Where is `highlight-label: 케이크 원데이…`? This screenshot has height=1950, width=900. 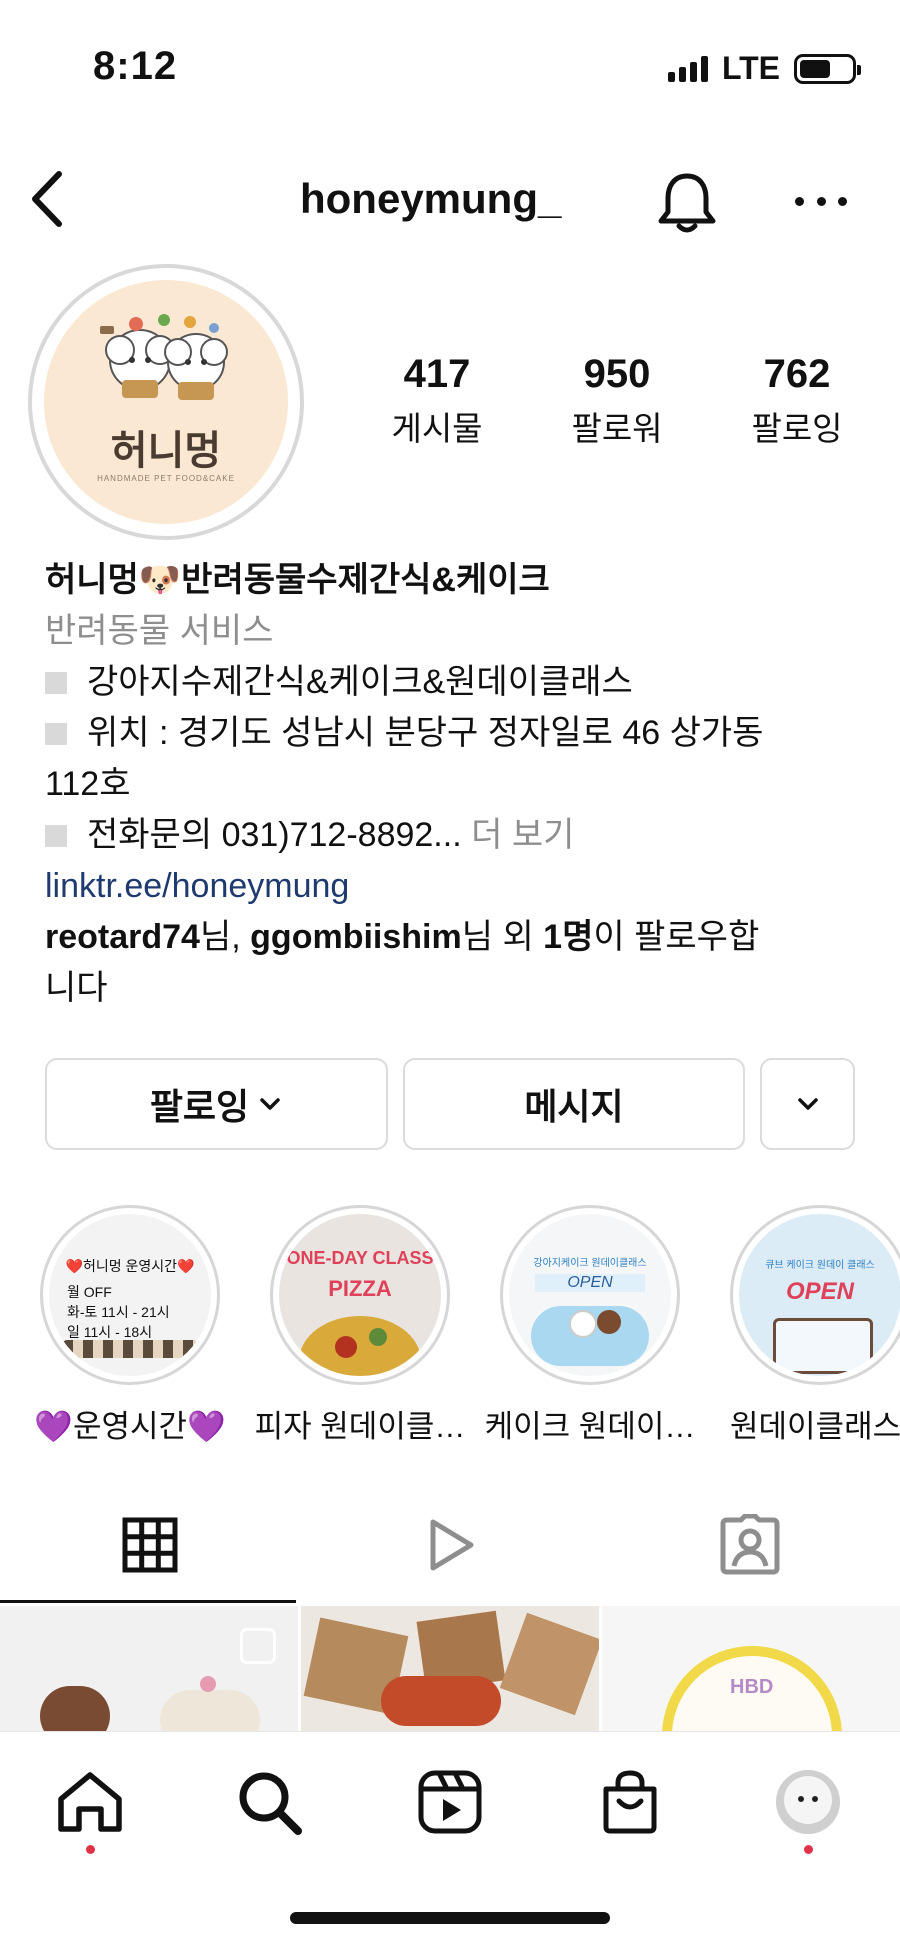
highlight-label: 케이크 원데이… is located at coordinates (590, 1426).